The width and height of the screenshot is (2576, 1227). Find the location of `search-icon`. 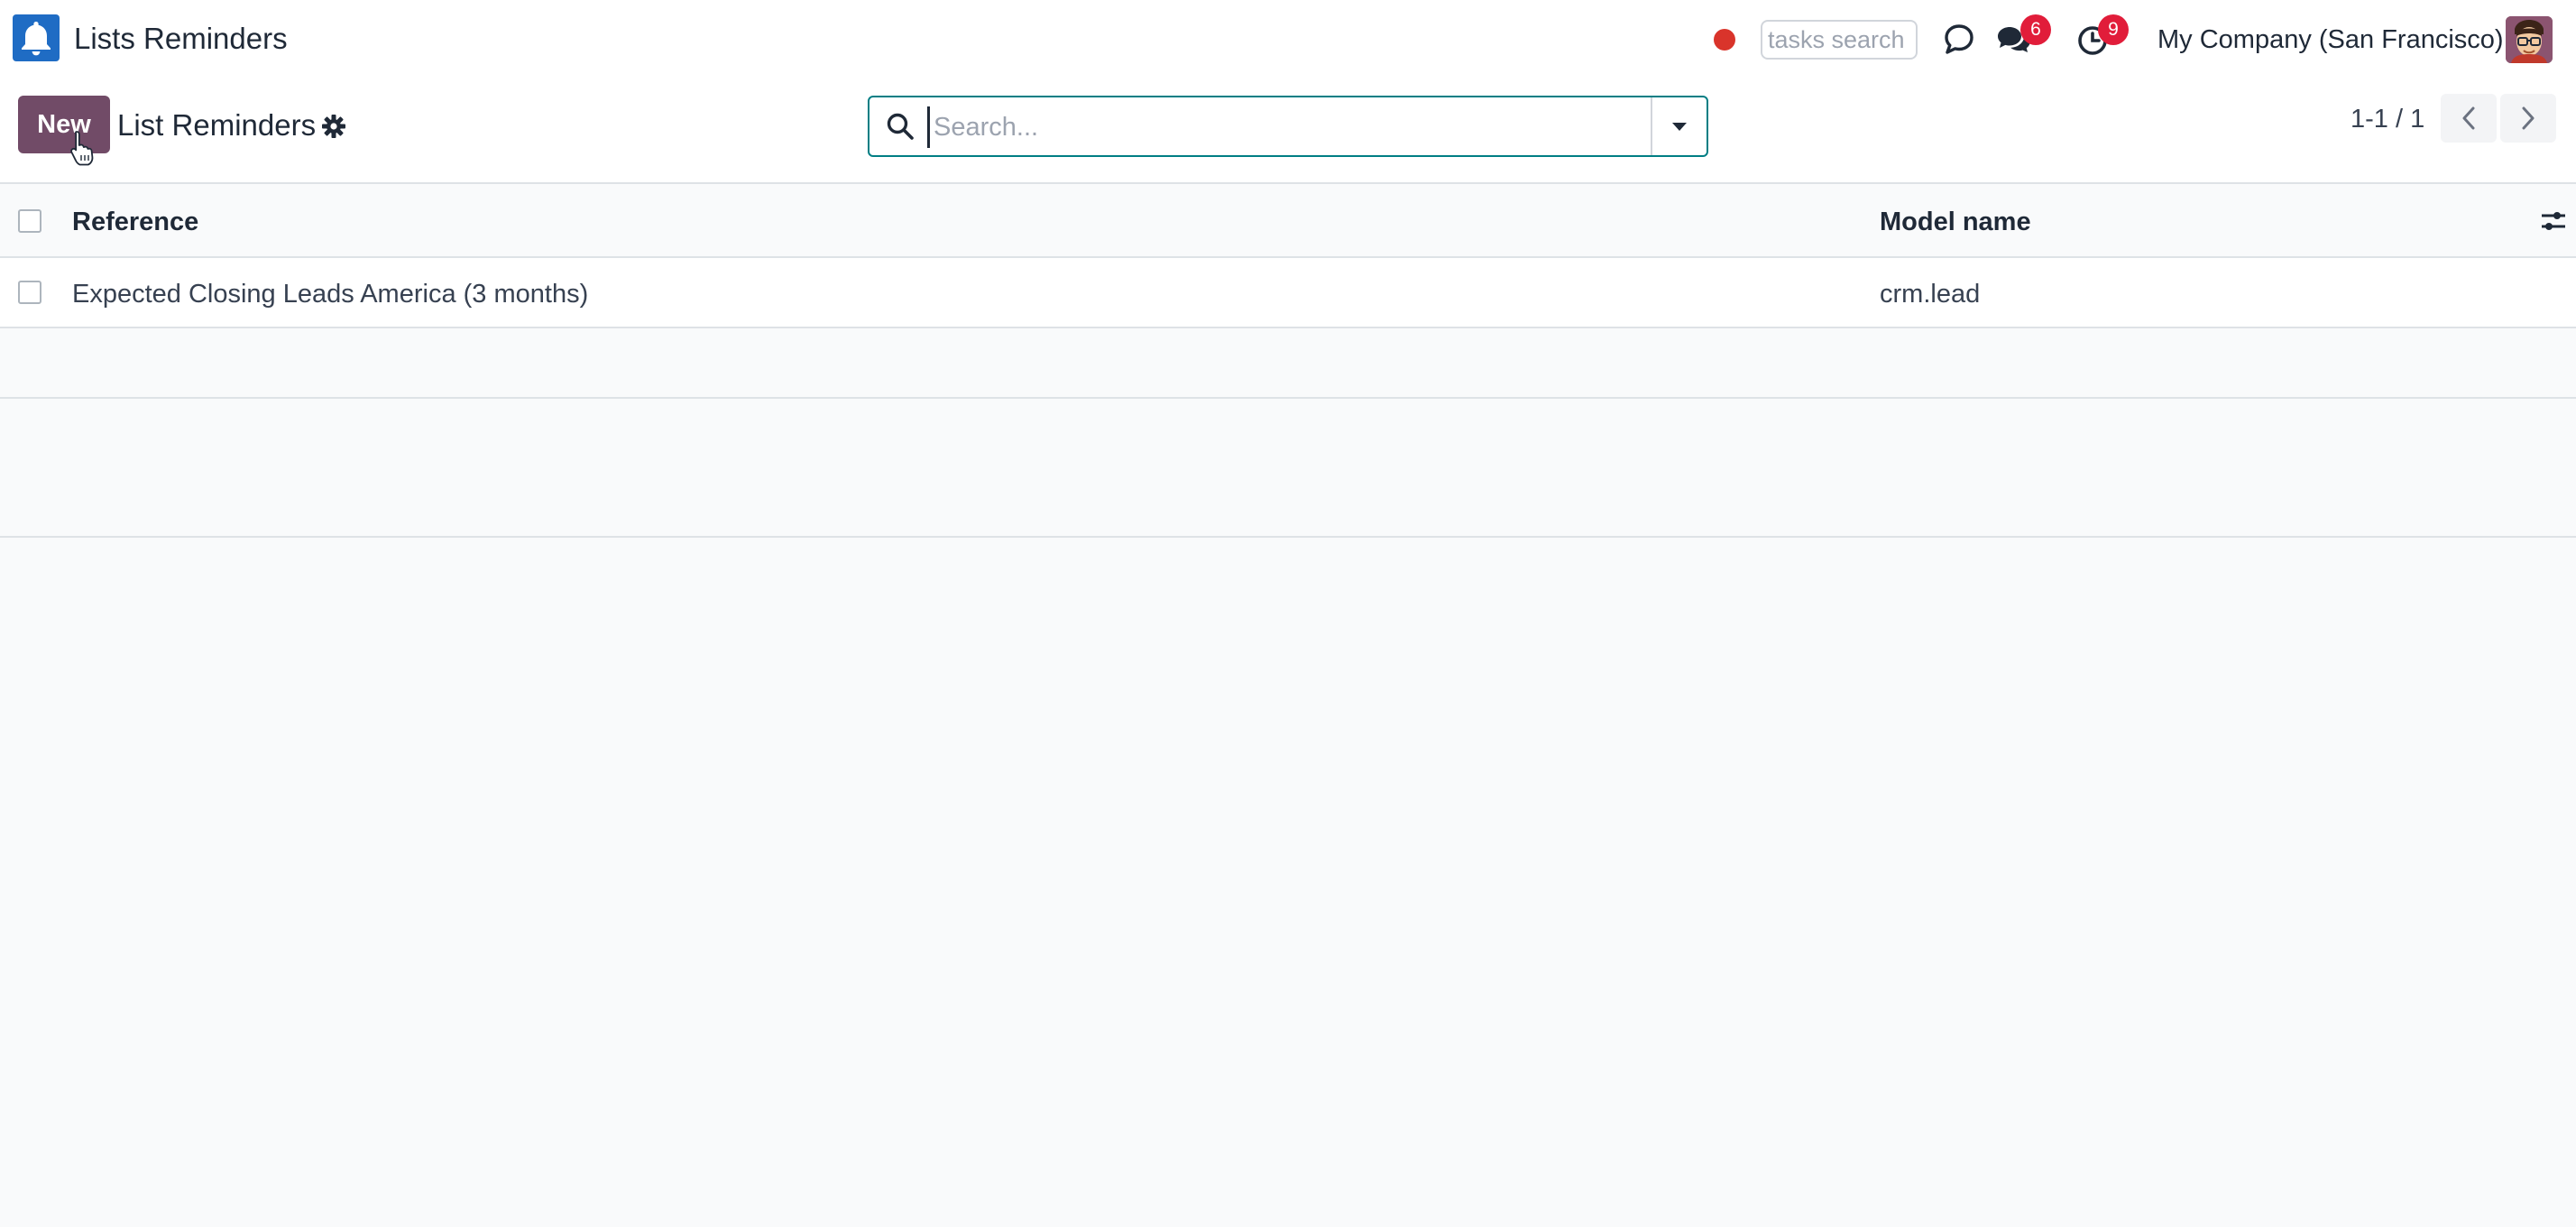

search-icon is located at coordinates (901, 128).